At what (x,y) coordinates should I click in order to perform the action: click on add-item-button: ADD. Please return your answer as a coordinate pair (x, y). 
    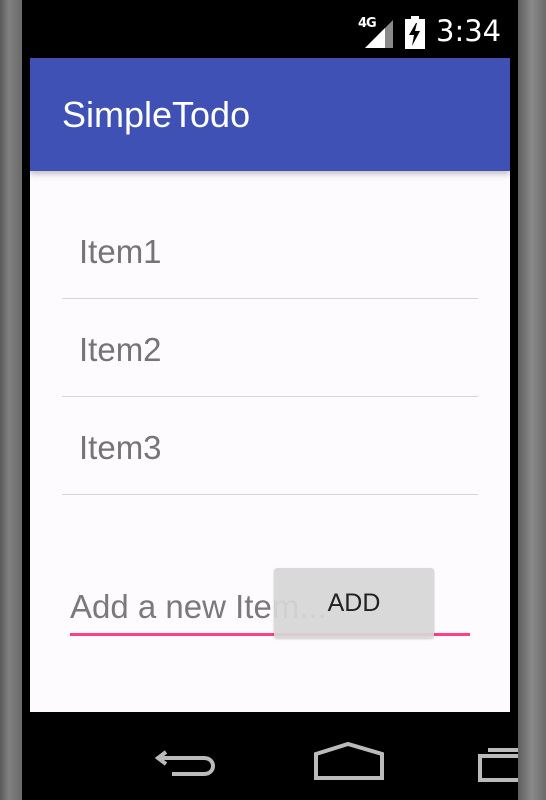
    Looking at the image, I should click on (354, 603).